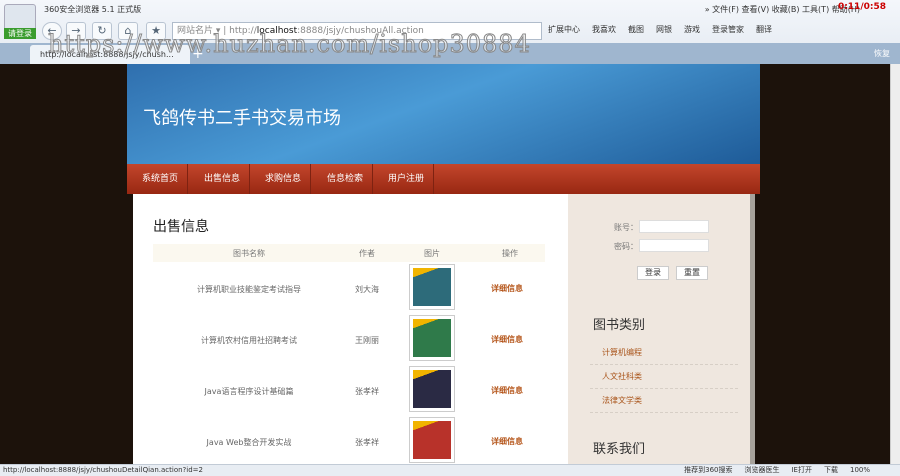  I want to click on book-name: Java语言程序设计基础篇, so click(249, 391).